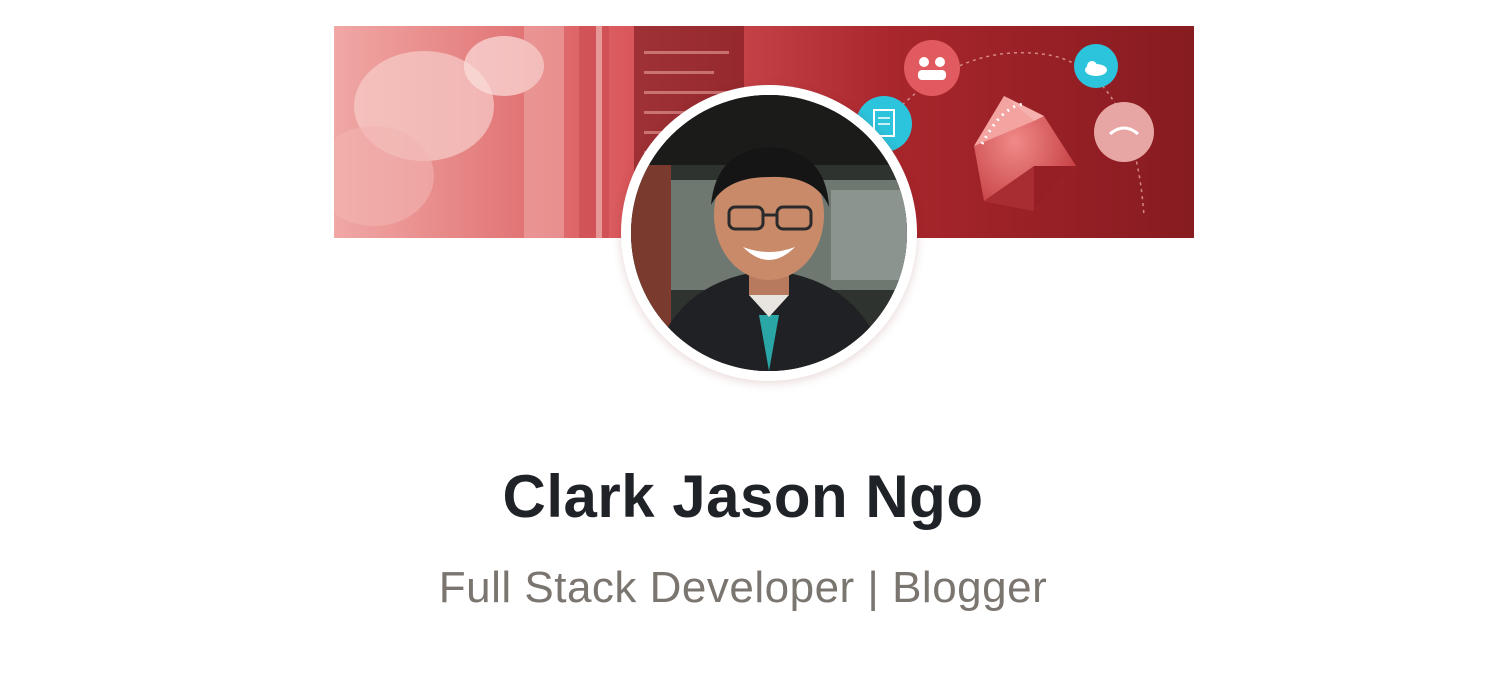 Image resolution: width=1486 pixels, height=696 pixels. What do you see at coordinates (743, 587) in the screenshot?
I see `profile-headline: Full Stack Developer | Blogger` at bounding box center [743, 587].